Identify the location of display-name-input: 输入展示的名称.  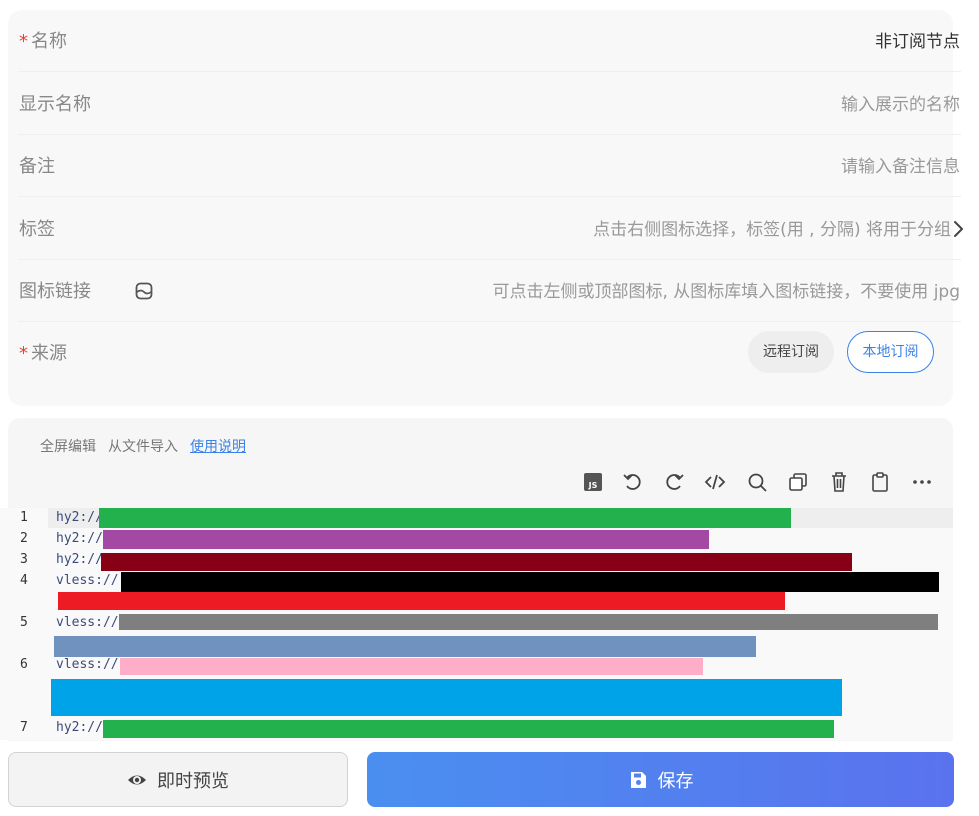
(900, 105).